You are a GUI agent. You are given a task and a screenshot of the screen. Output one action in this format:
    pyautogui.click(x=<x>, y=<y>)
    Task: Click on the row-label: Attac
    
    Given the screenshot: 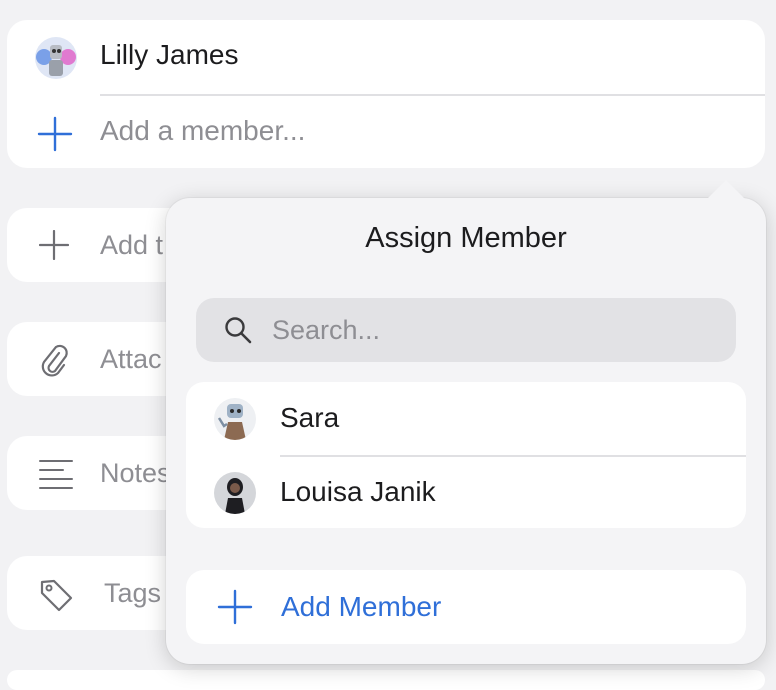 What is the action you would take?
    pyautogui.click(x=131, y=359)
    